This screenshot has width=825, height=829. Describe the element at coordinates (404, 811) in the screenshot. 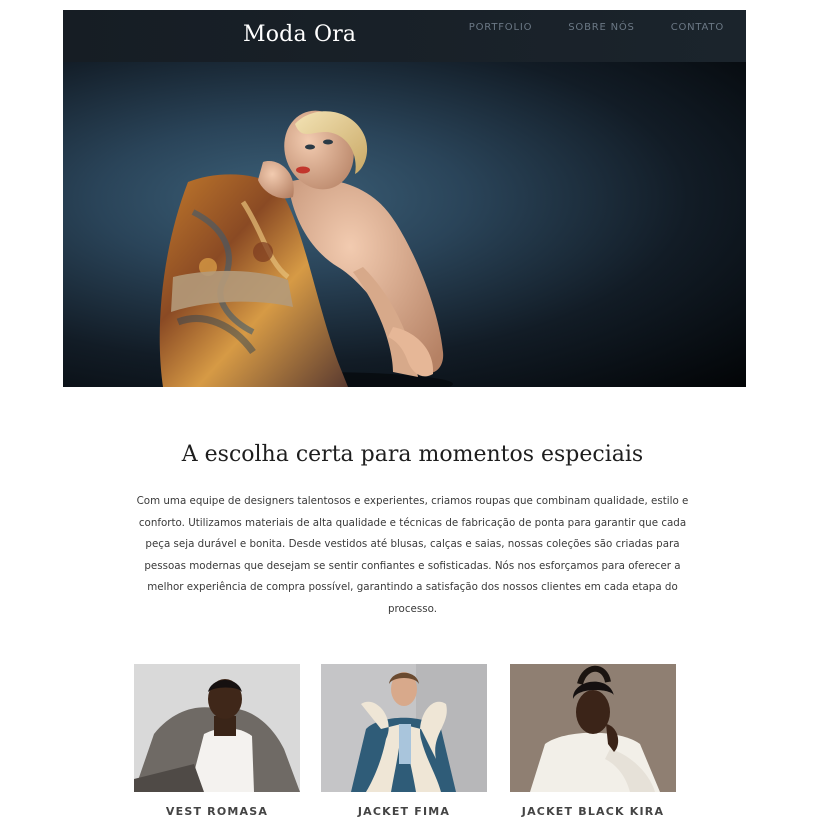

I see `product-name: JACKET FIMA` at that location.